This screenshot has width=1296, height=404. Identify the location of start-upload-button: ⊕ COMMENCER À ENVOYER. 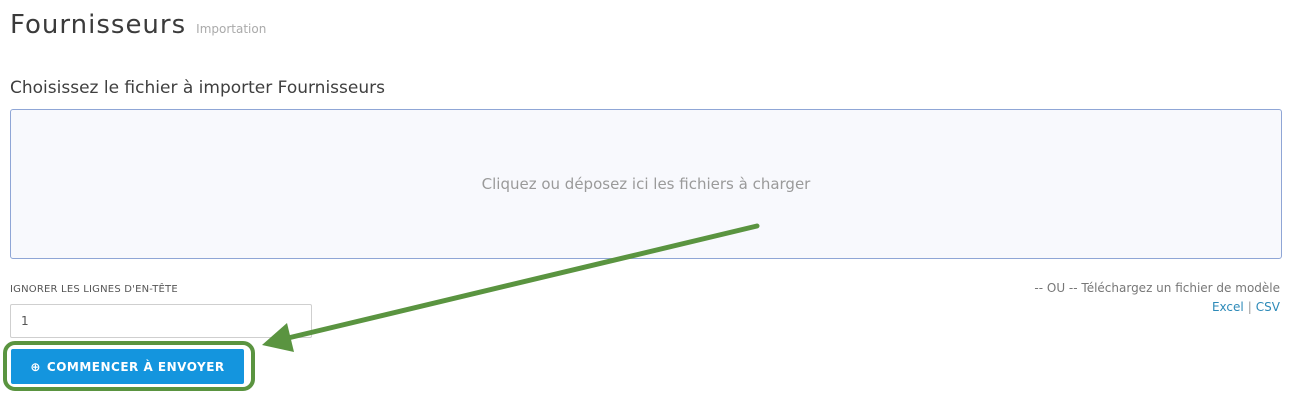
(127, 366).